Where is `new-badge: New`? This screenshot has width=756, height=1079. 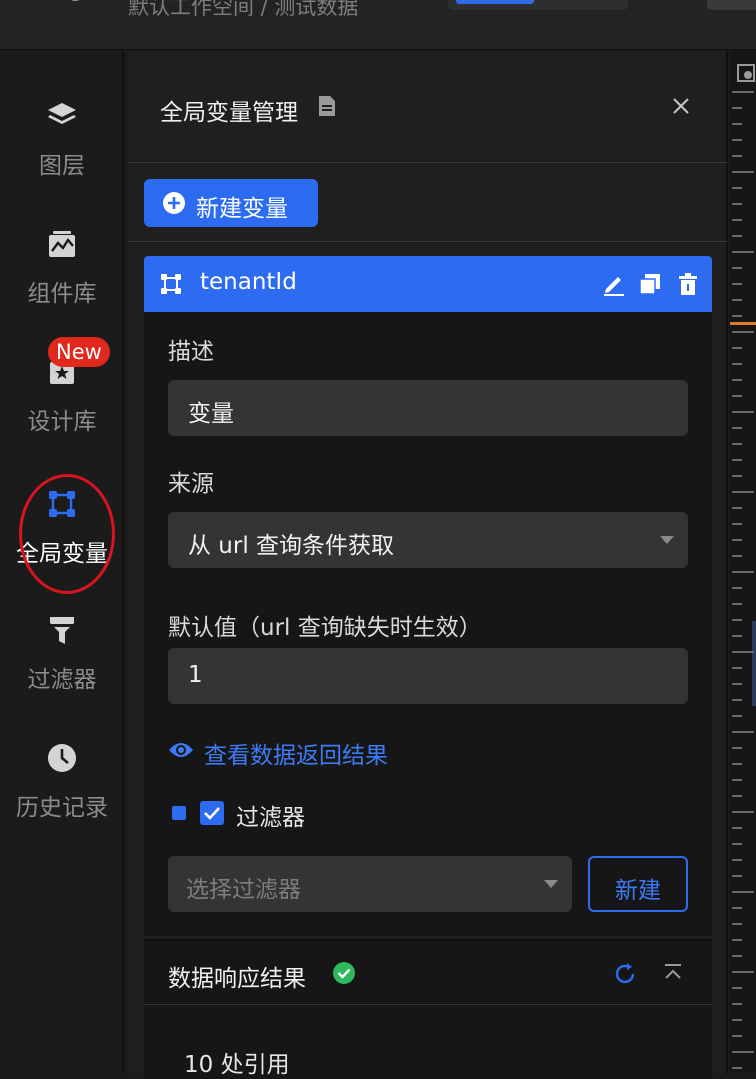 new-badge: New is located at coordinates (79, 352).